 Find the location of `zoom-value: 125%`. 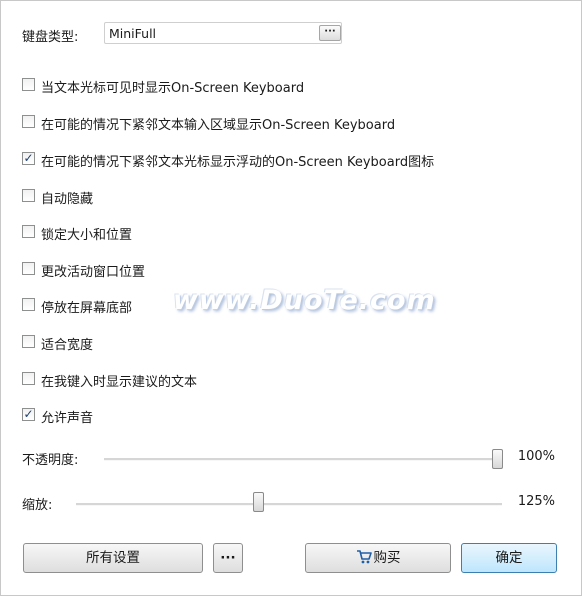

zoom-value: 125% is located at coordinates (536, 501).